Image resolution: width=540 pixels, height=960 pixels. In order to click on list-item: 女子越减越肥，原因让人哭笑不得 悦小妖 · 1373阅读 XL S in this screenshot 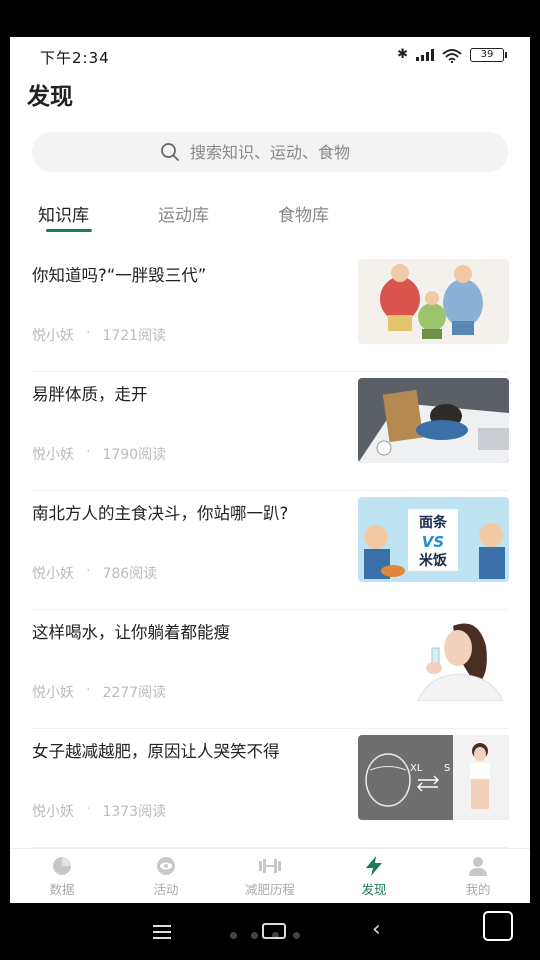, I will do `click(270, 788)`.